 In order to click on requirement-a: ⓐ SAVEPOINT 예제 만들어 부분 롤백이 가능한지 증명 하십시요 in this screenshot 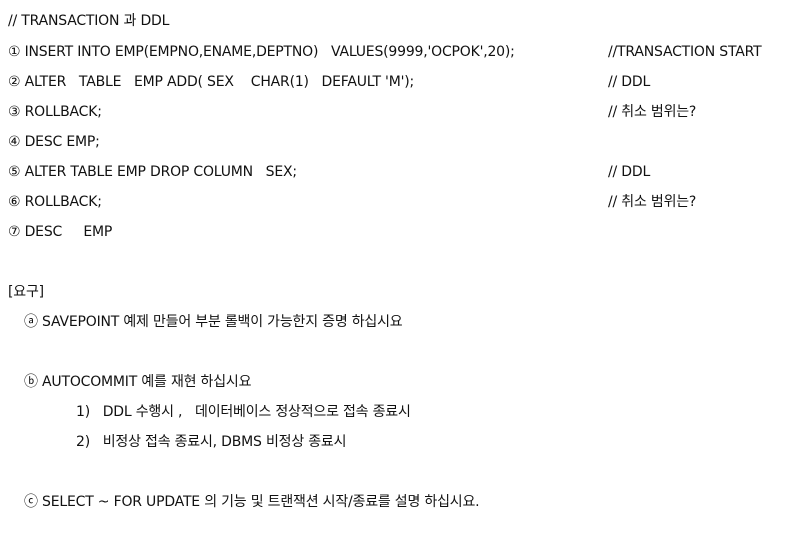, I will do `click(213, 322)`.